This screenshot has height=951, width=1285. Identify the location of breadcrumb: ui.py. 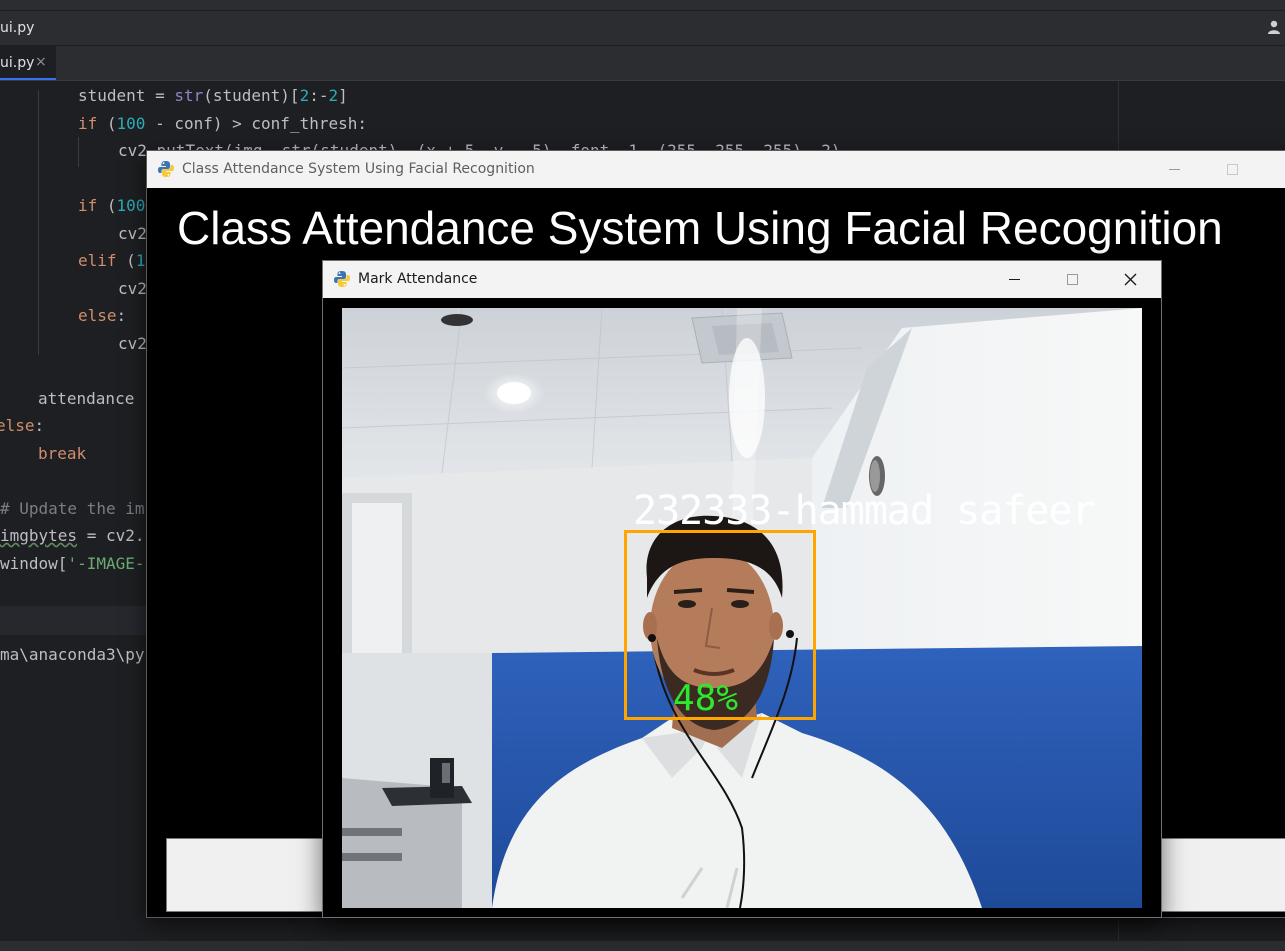
(642, 28).